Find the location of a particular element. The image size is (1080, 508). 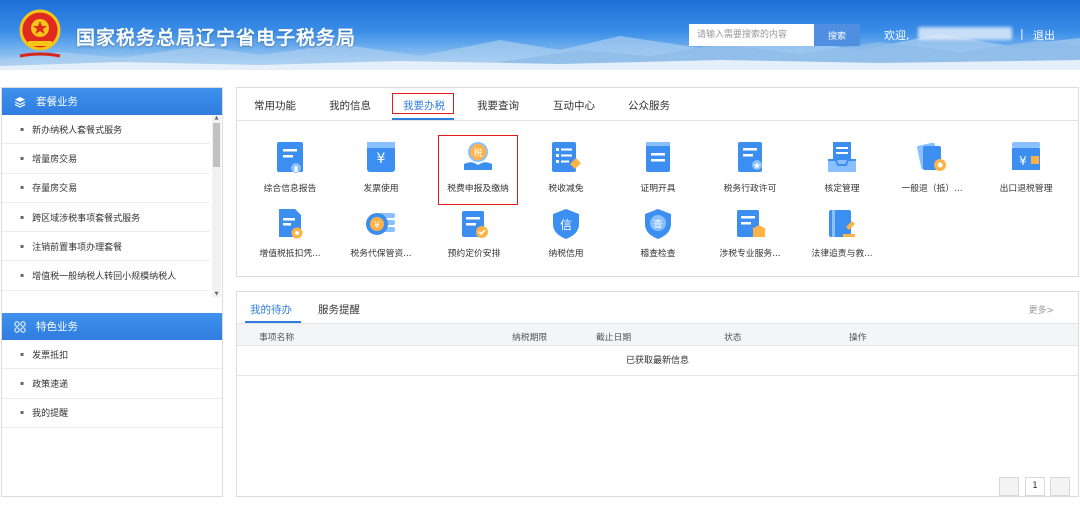

main-tabs: 常用功能 我的信息 我要办税 我要查询 互动中心 公众服务 is located at coordinates (657, 104).